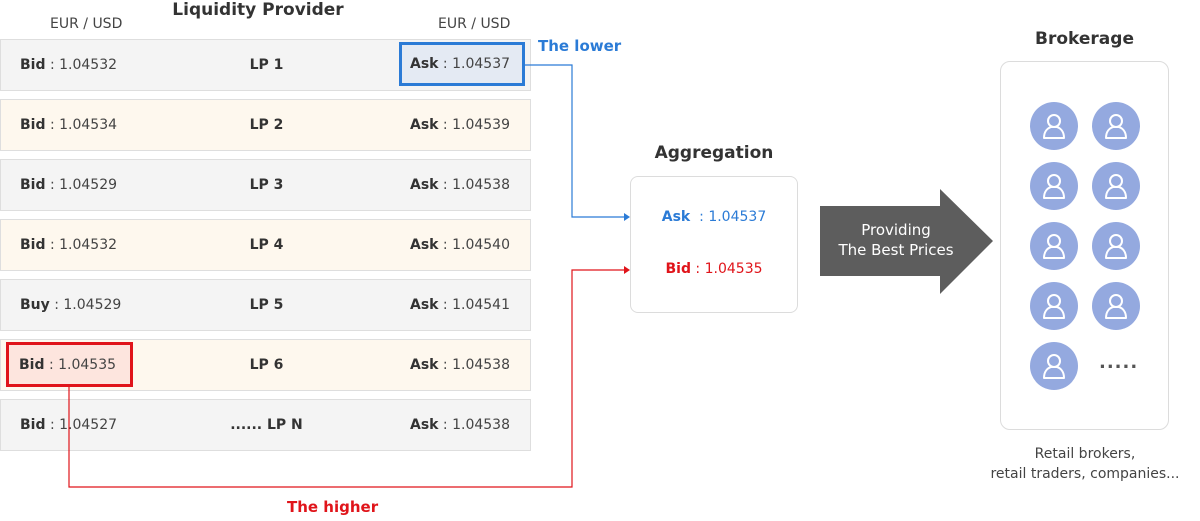 This screenshot has width=1200, height=521. I want to click on aggregated-ask-label: Ask, so click(676, 217).